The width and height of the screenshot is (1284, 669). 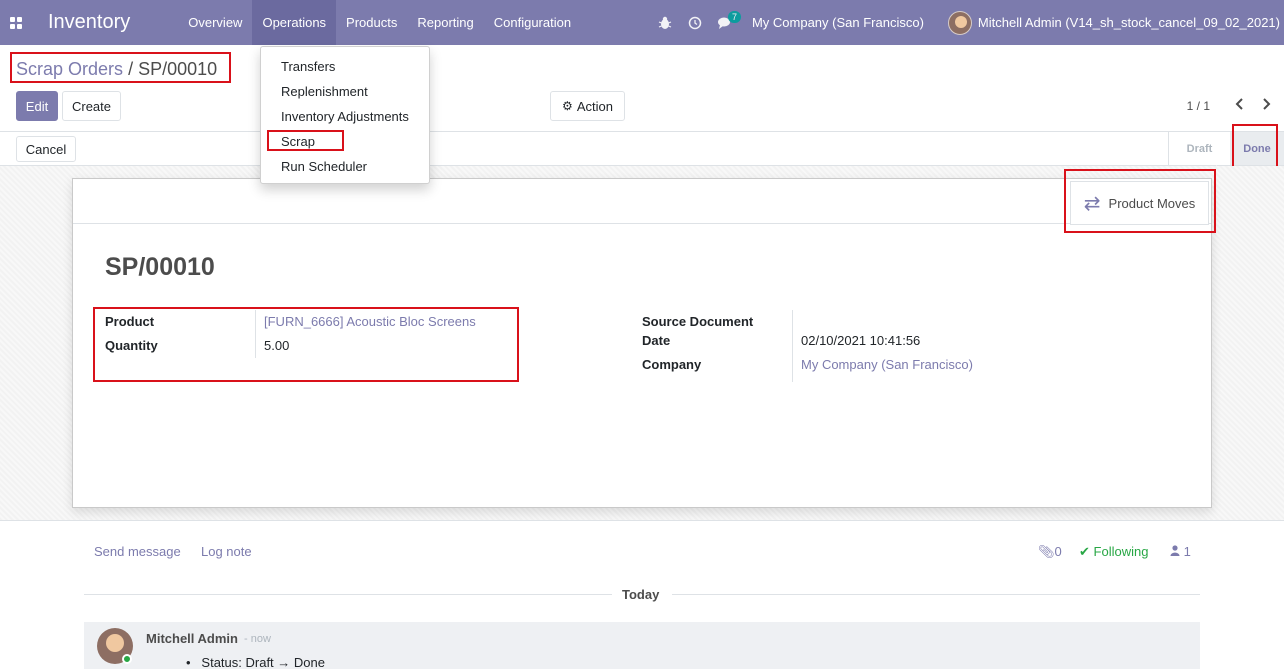 I want to click on new-value: Done, so click(x=309, y=662).